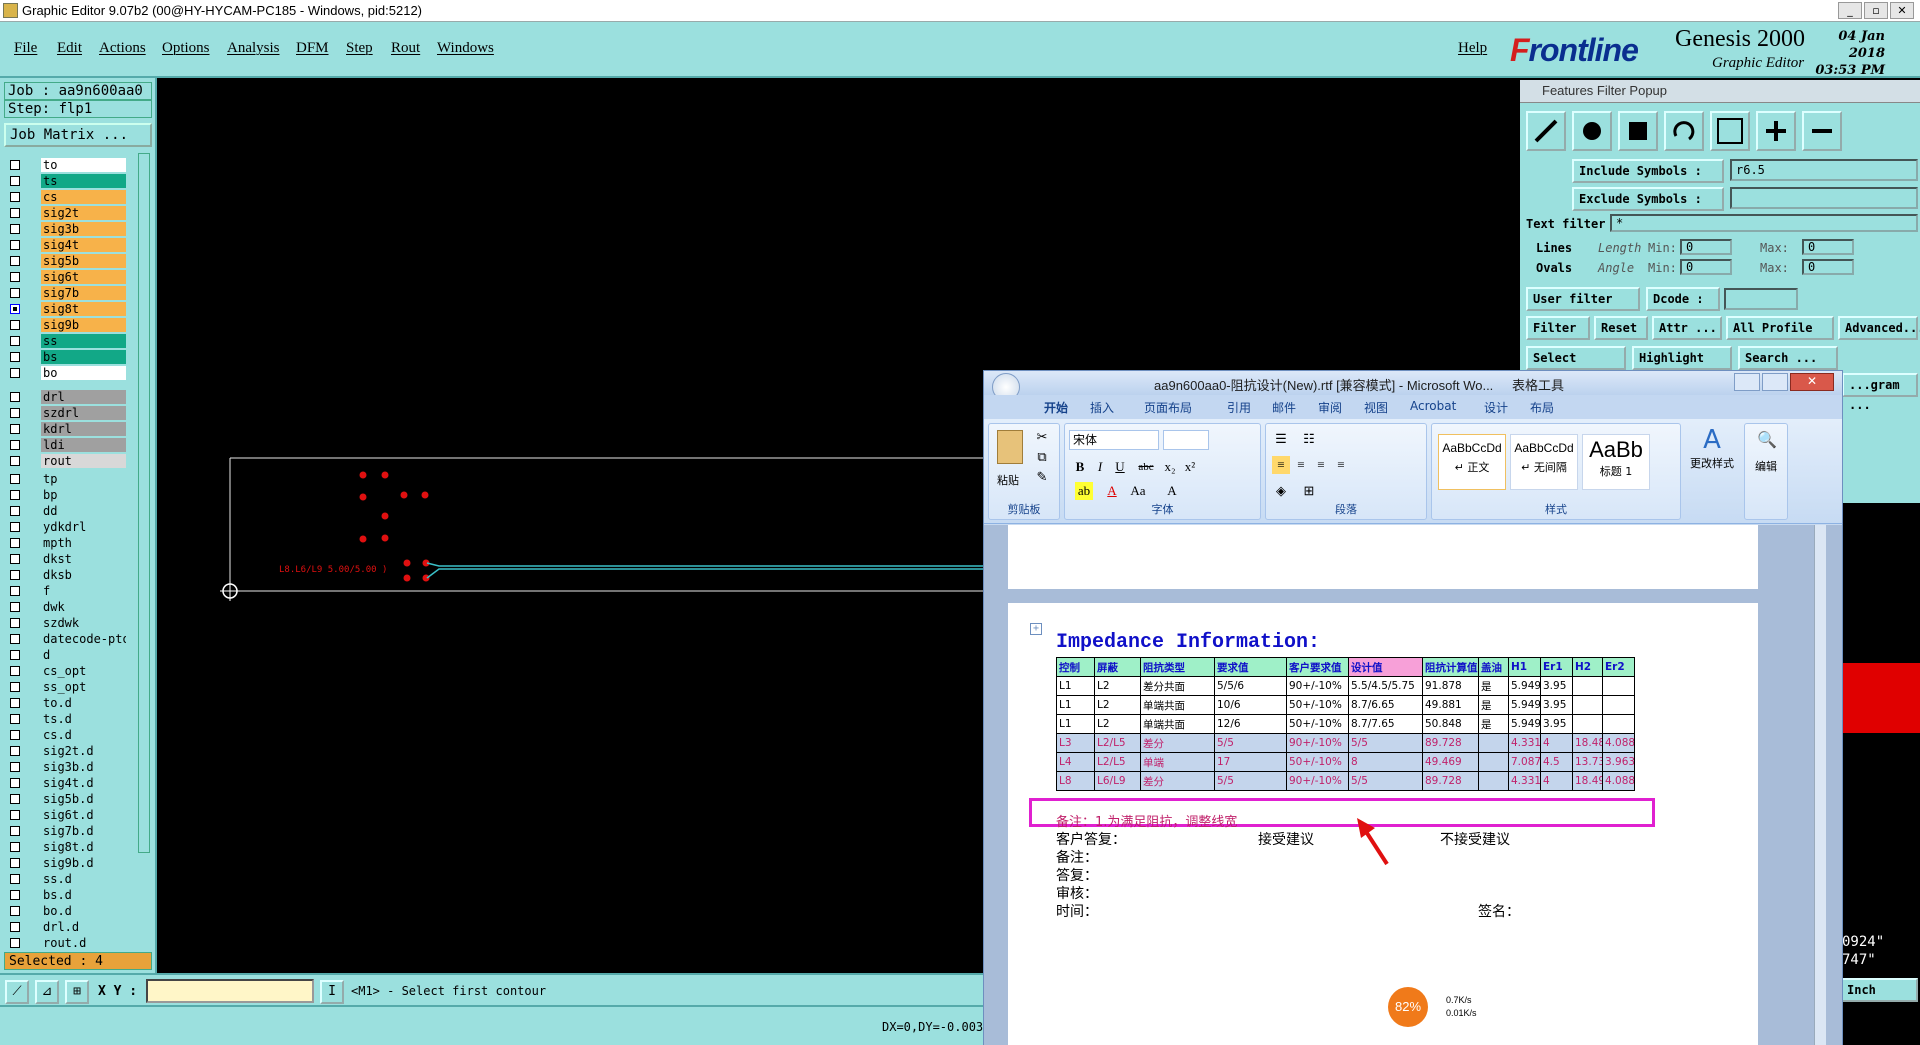  What do you see at coordinates (65, 847) in the screenshot?
I see `layer-row: sig8t.d` at bounding box center [65, 847].